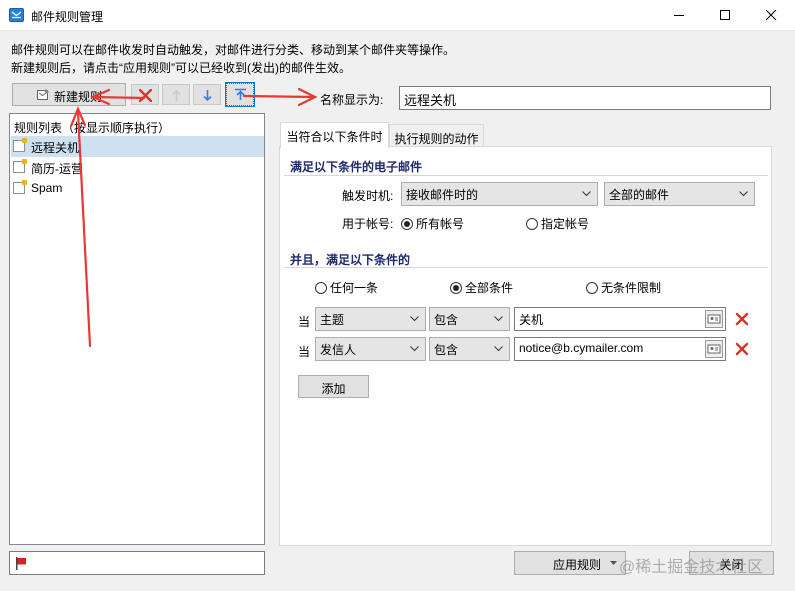 The height and width of the screenshot is (591, 795). Describe the element at coordinates (334, 135) in the screenshot. I see `tab-conditions: 当符合以下条件时` at that location.